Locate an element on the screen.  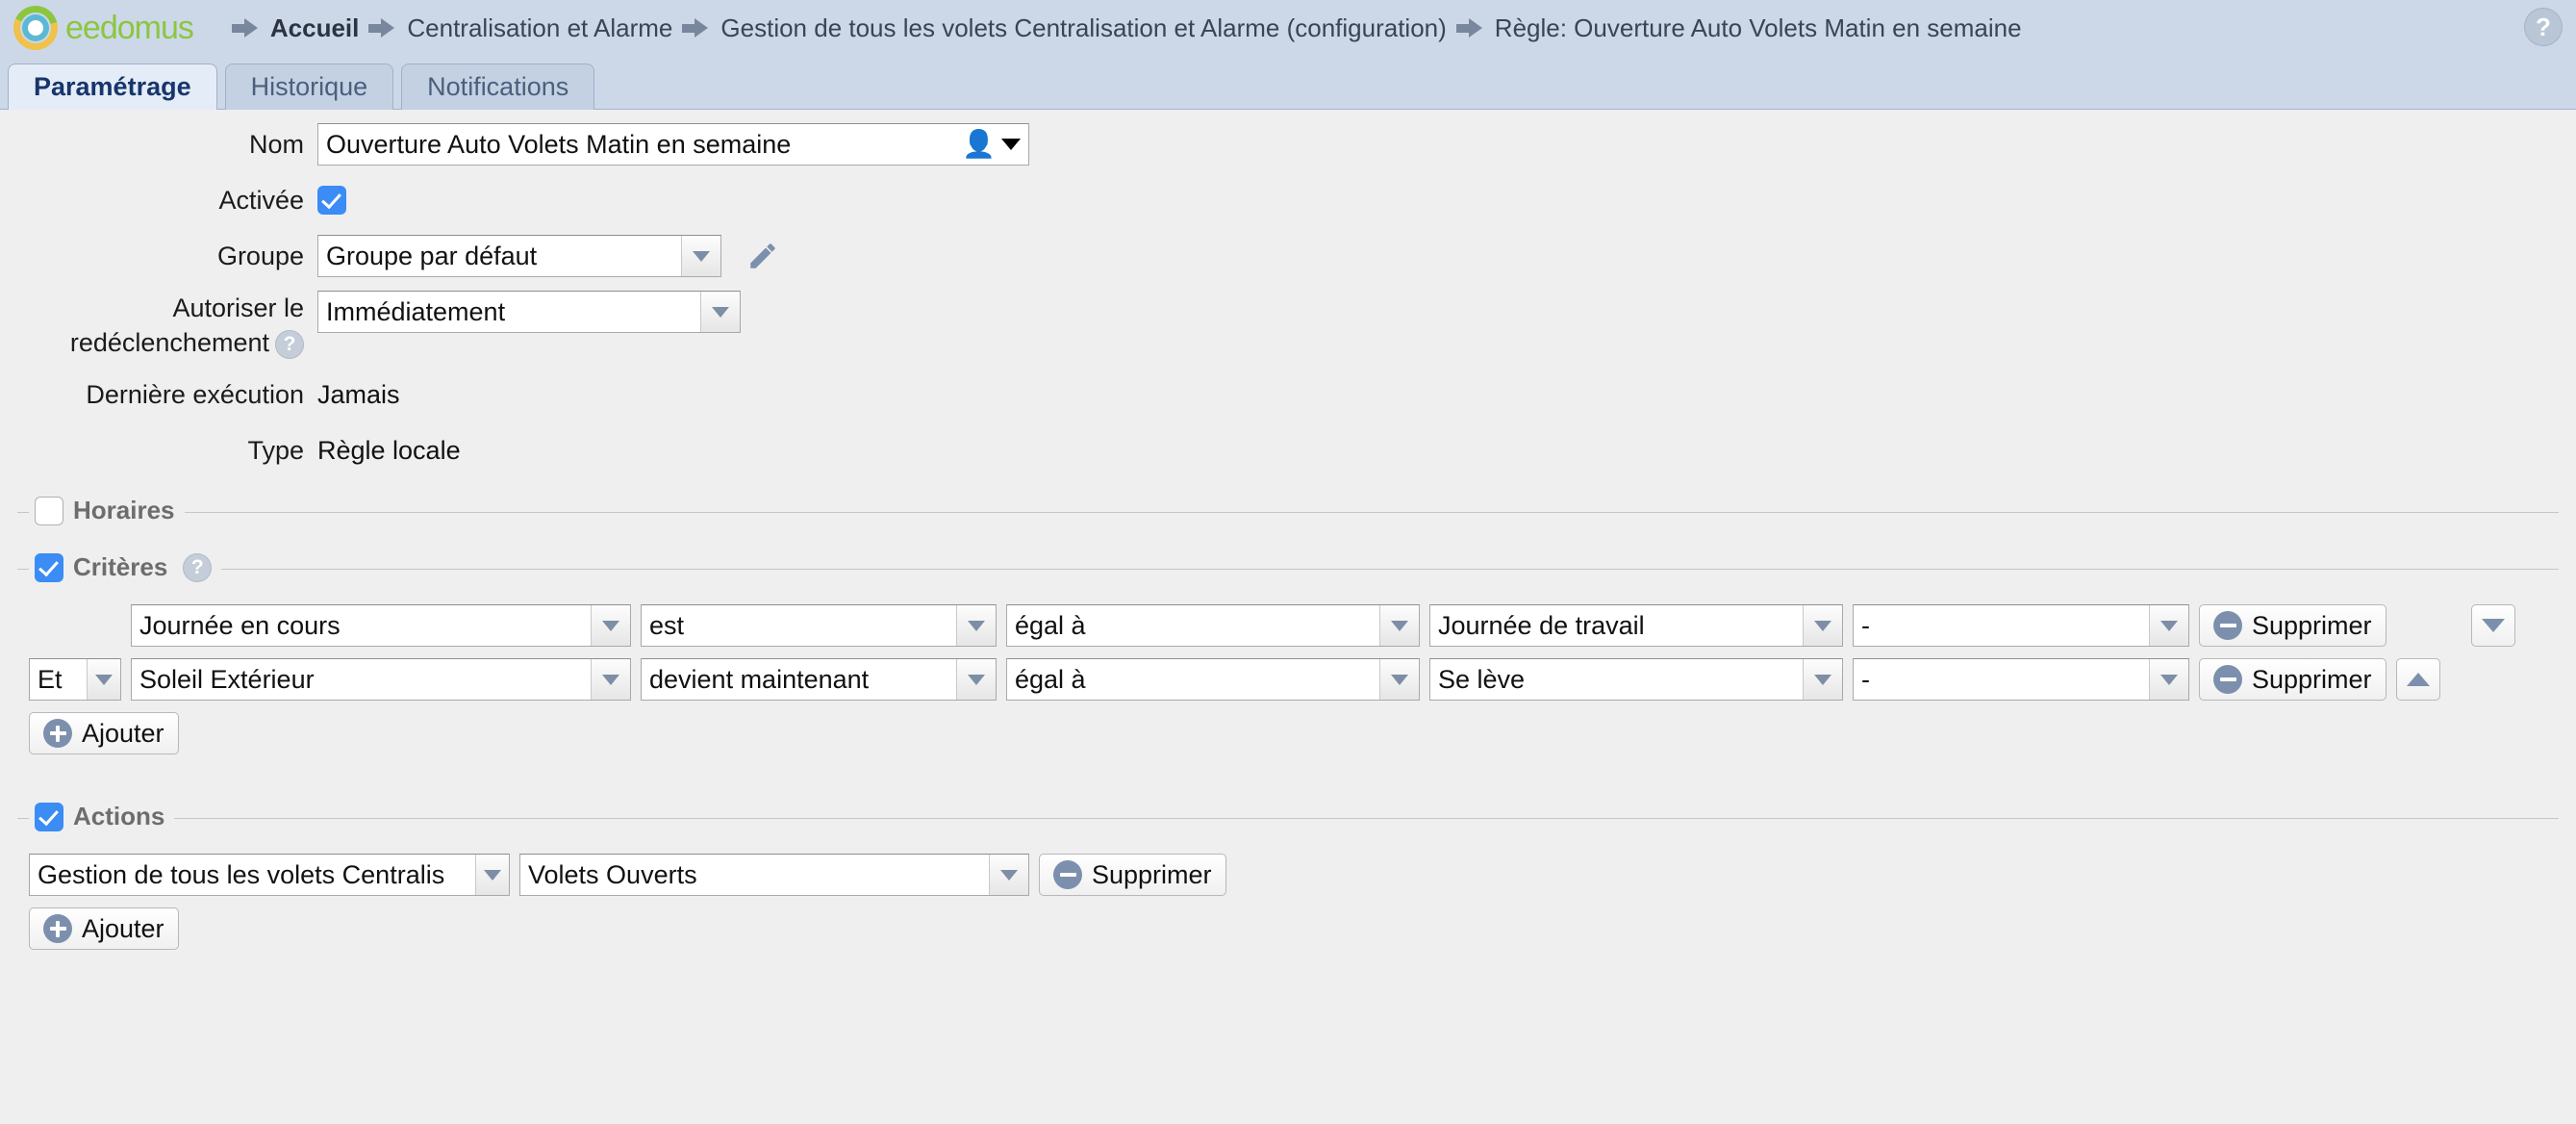
actions-checkbox is located at coordinates (49, 816).